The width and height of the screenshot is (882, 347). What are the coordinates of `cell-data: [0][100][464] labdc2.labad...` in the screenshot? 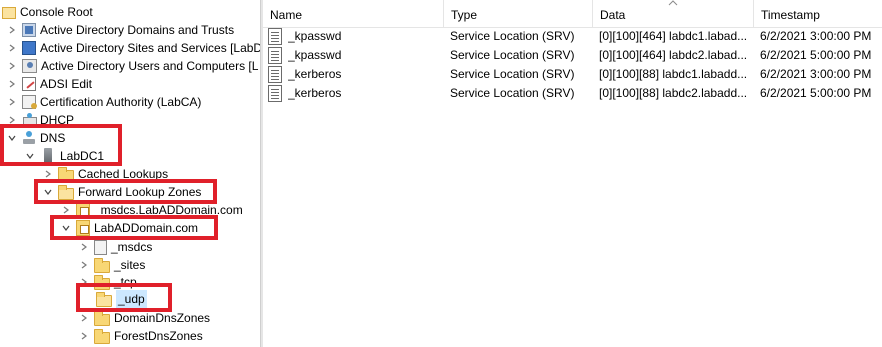 It's located at (673, 55).